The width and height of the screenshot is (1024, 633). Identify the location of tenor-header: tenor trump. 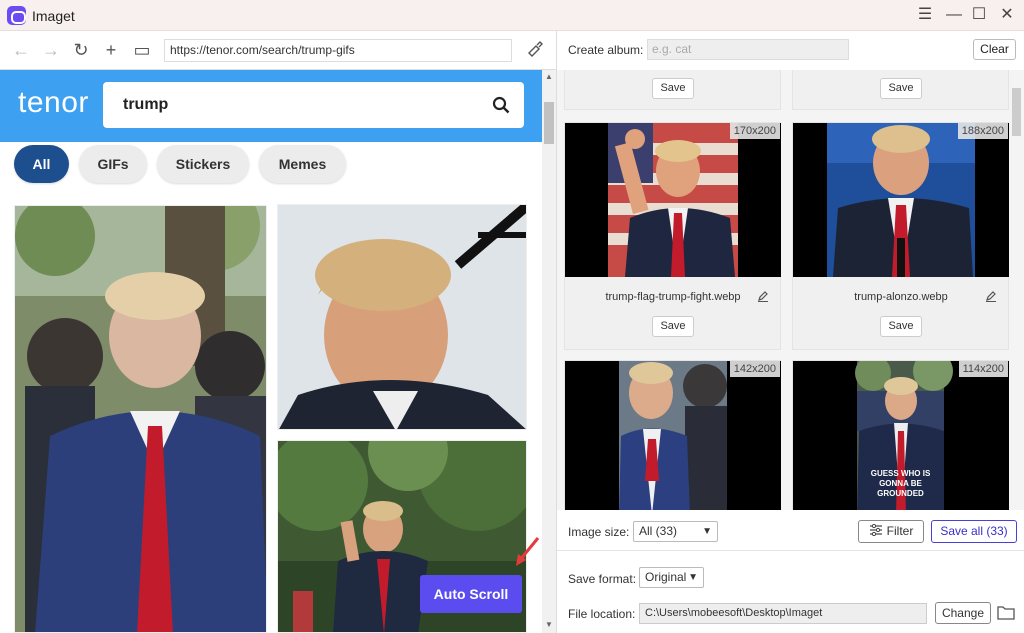
(271, 106).